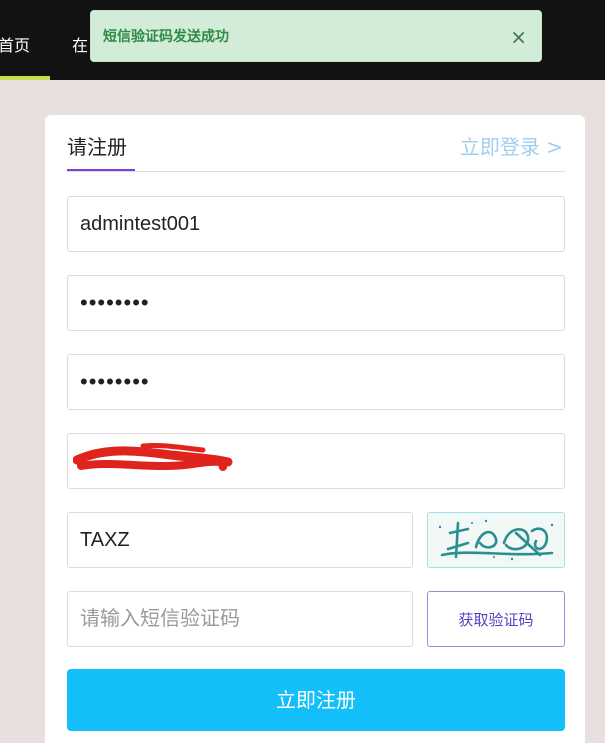 The width and height of the screenshot is (605, 743). Describe the element at coordinates (316, 303) in the screenshot. I see `password-input` at that location.